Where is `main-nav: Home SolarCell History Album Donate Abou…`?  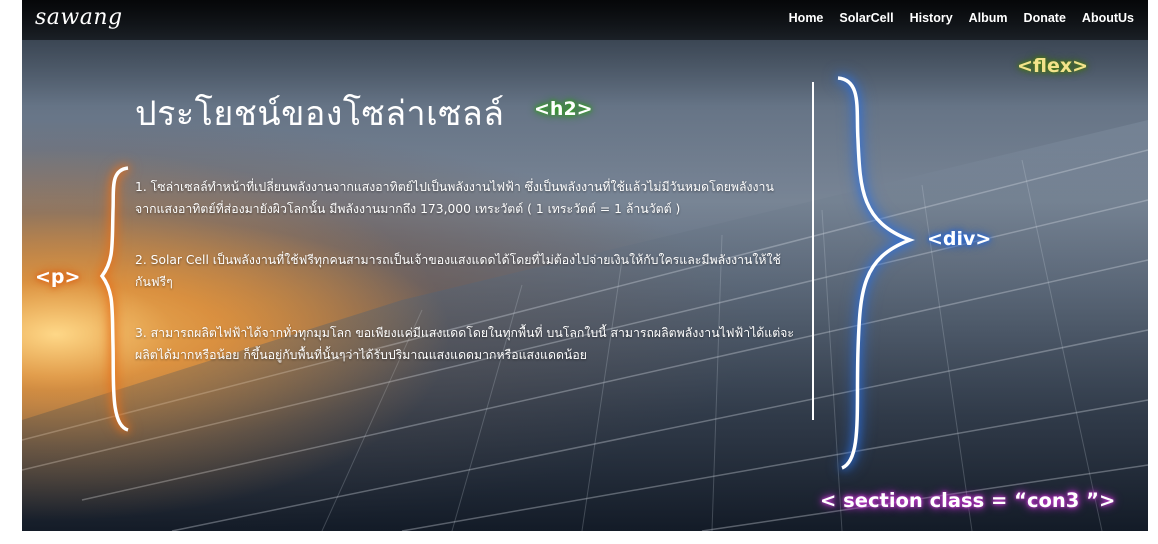
main-nav: Home SolarCell History Album Donate Abou… is located at coordinates (961, 18).